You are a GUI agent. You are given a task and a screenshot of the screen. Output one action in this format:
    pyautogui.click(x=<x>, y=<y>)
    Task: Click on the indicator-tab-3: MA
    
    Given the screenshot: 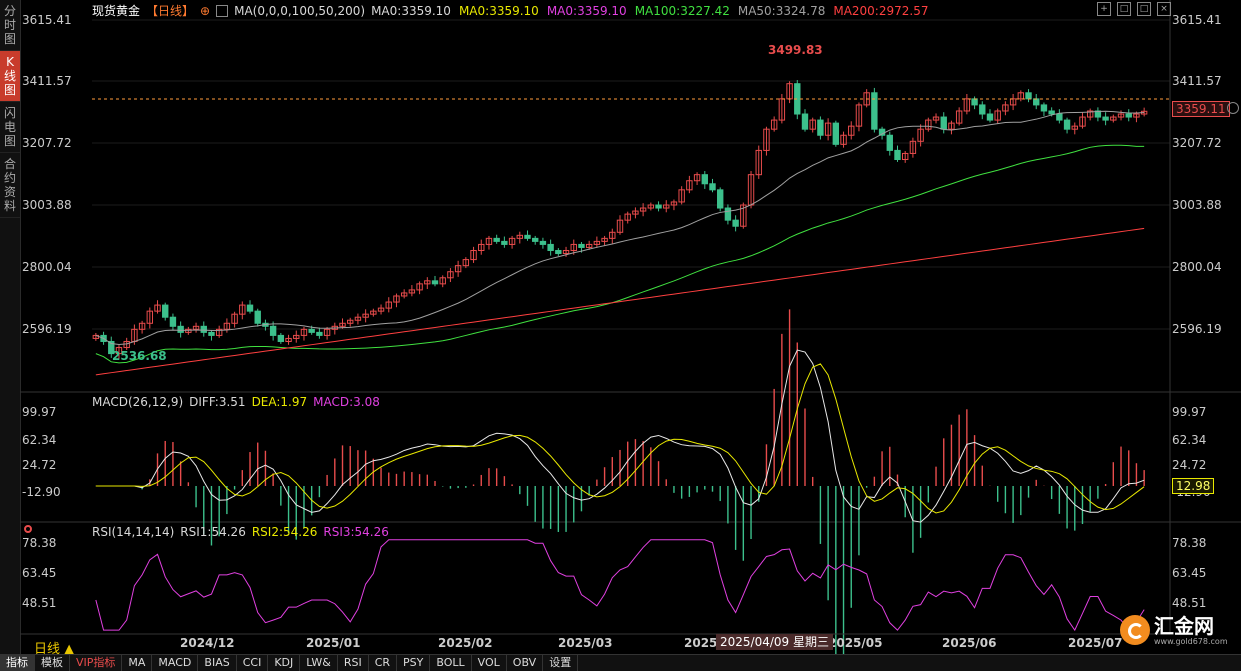 What is the action you would take?
    pyautogui.click(x=137, y=663)
    